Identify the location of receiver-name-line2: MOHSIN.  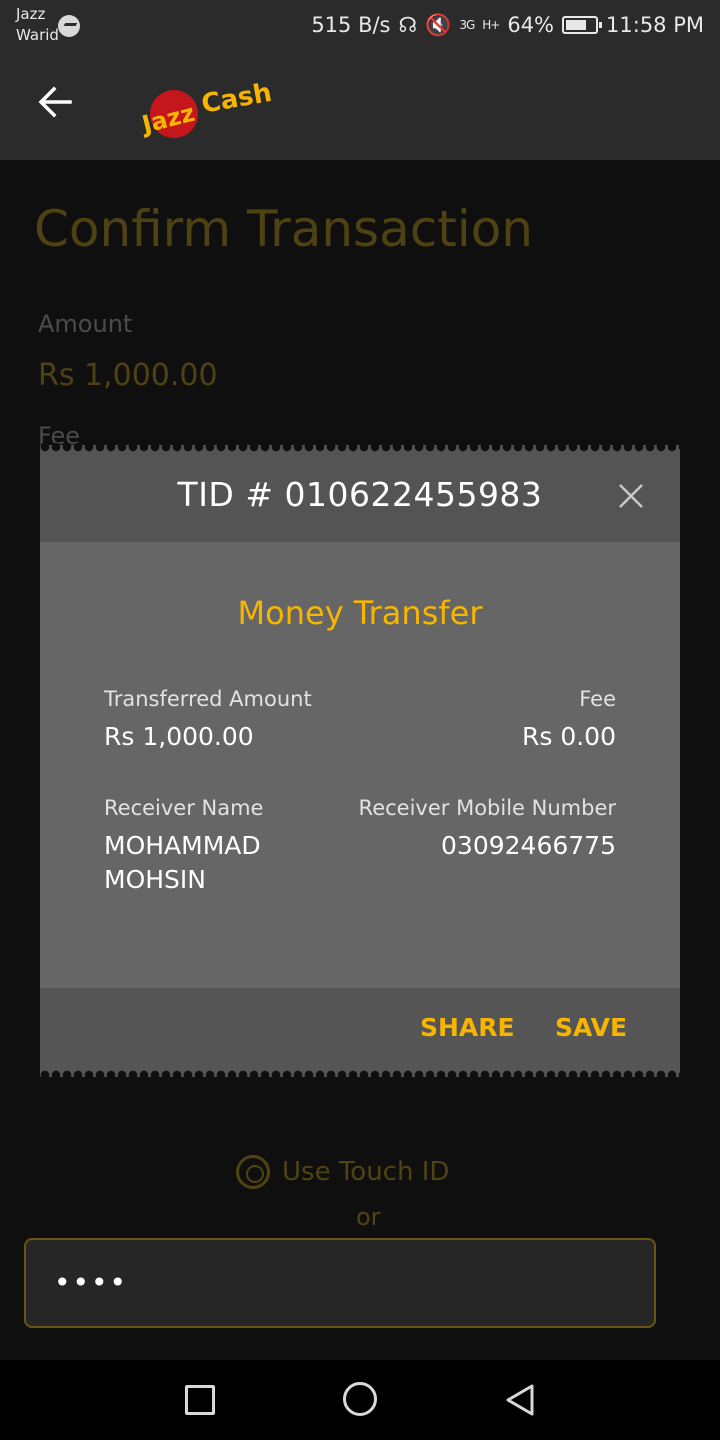
(155, 879).